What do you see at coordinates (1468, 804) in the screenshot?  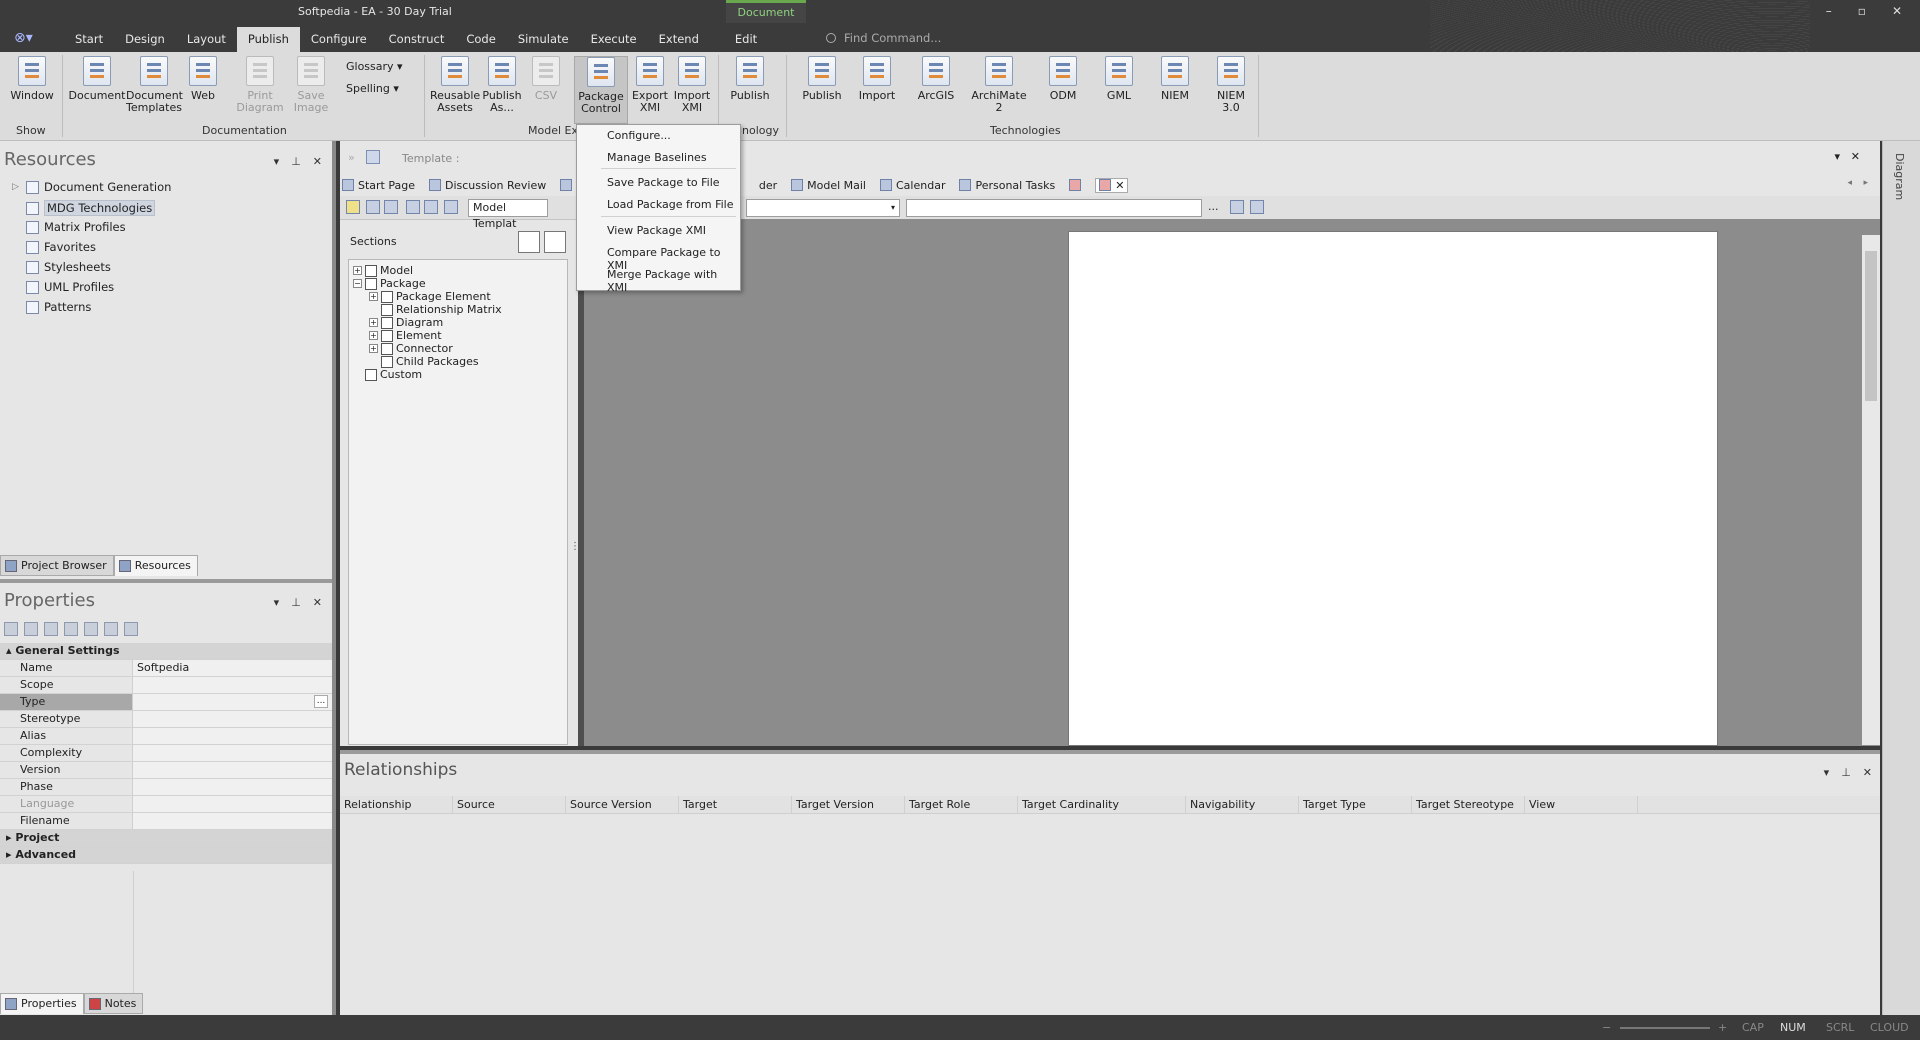 I see `relationships-column-header: Target Stereotype` at bounding box center [1468, 804].